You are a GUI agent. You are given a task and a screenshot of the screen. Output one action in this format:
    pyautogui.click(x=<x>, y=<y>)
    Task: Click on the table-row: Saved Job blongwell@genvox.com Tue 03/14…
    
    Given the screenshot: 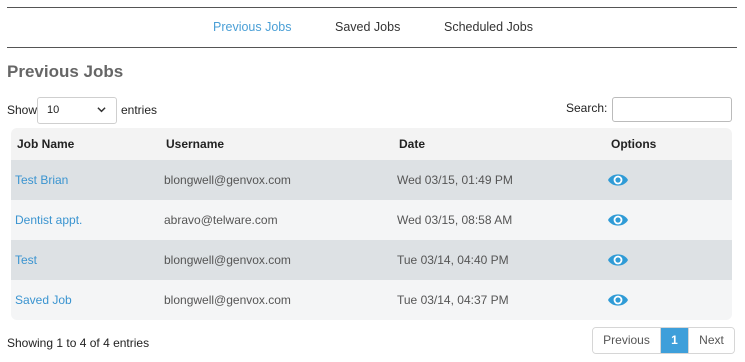 What is the action you would take?
    pyautogui.click(x=371, y=300)
    